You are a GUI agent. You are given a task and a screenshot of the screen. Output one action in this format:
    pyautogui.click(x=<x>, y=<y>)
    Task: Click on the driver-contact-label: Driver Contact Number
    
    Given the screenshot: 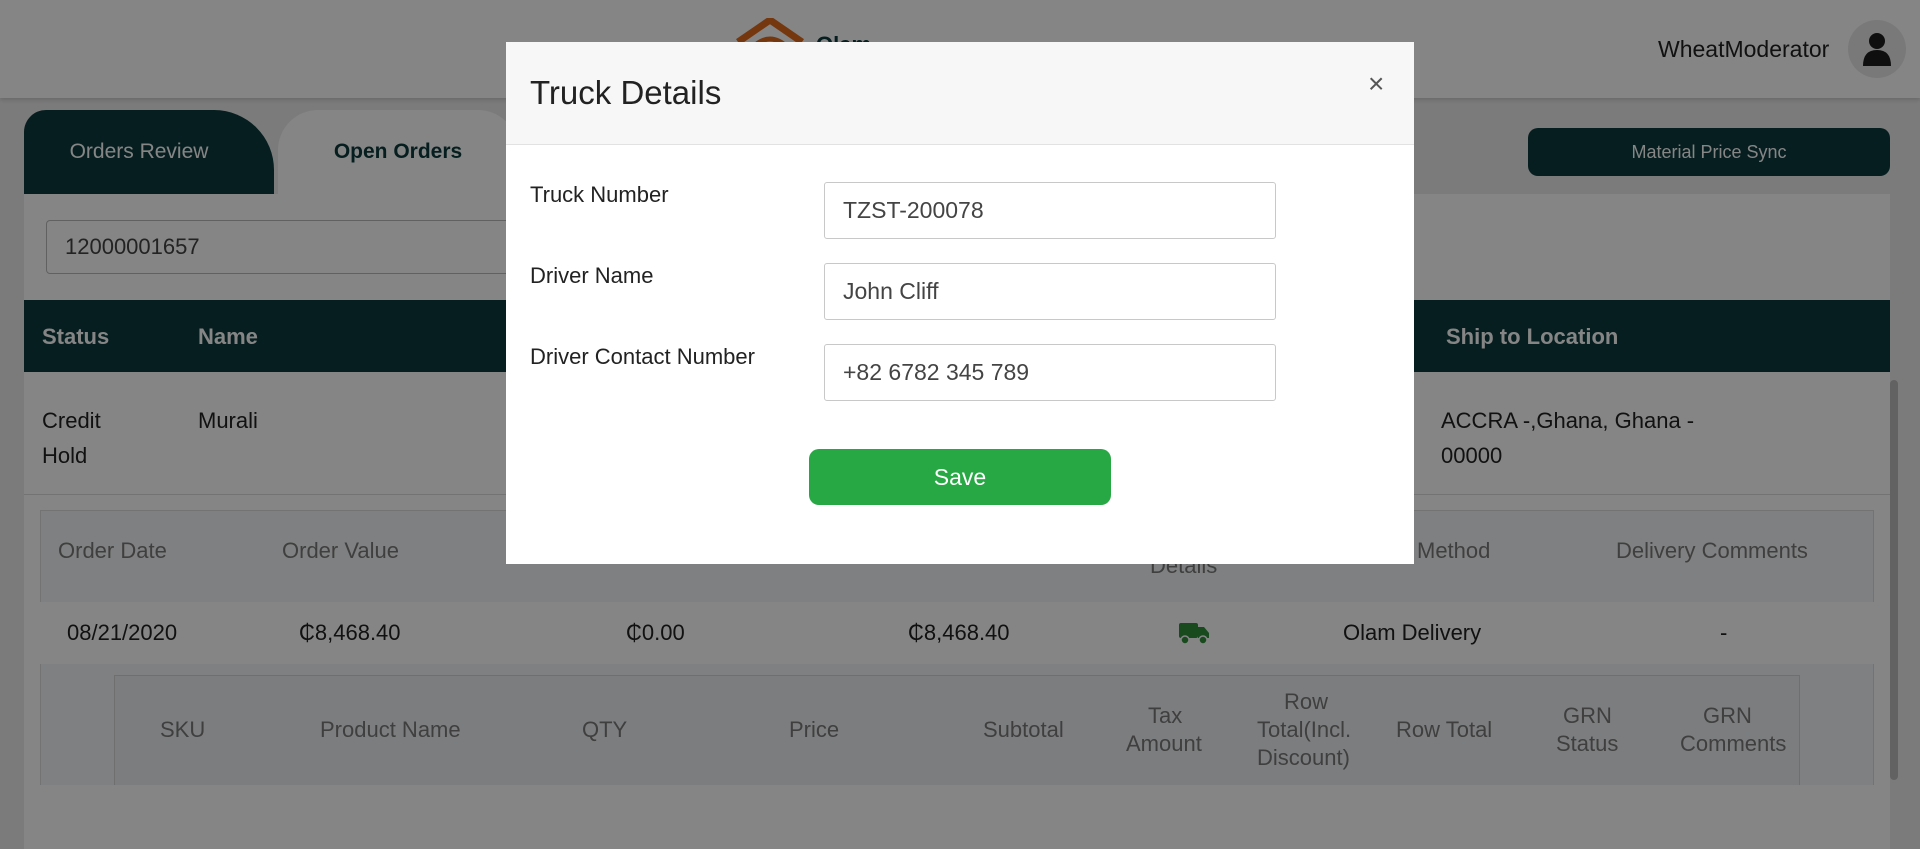 What is the action you would take?
    pyautogui.click(x=642, y=356)
    